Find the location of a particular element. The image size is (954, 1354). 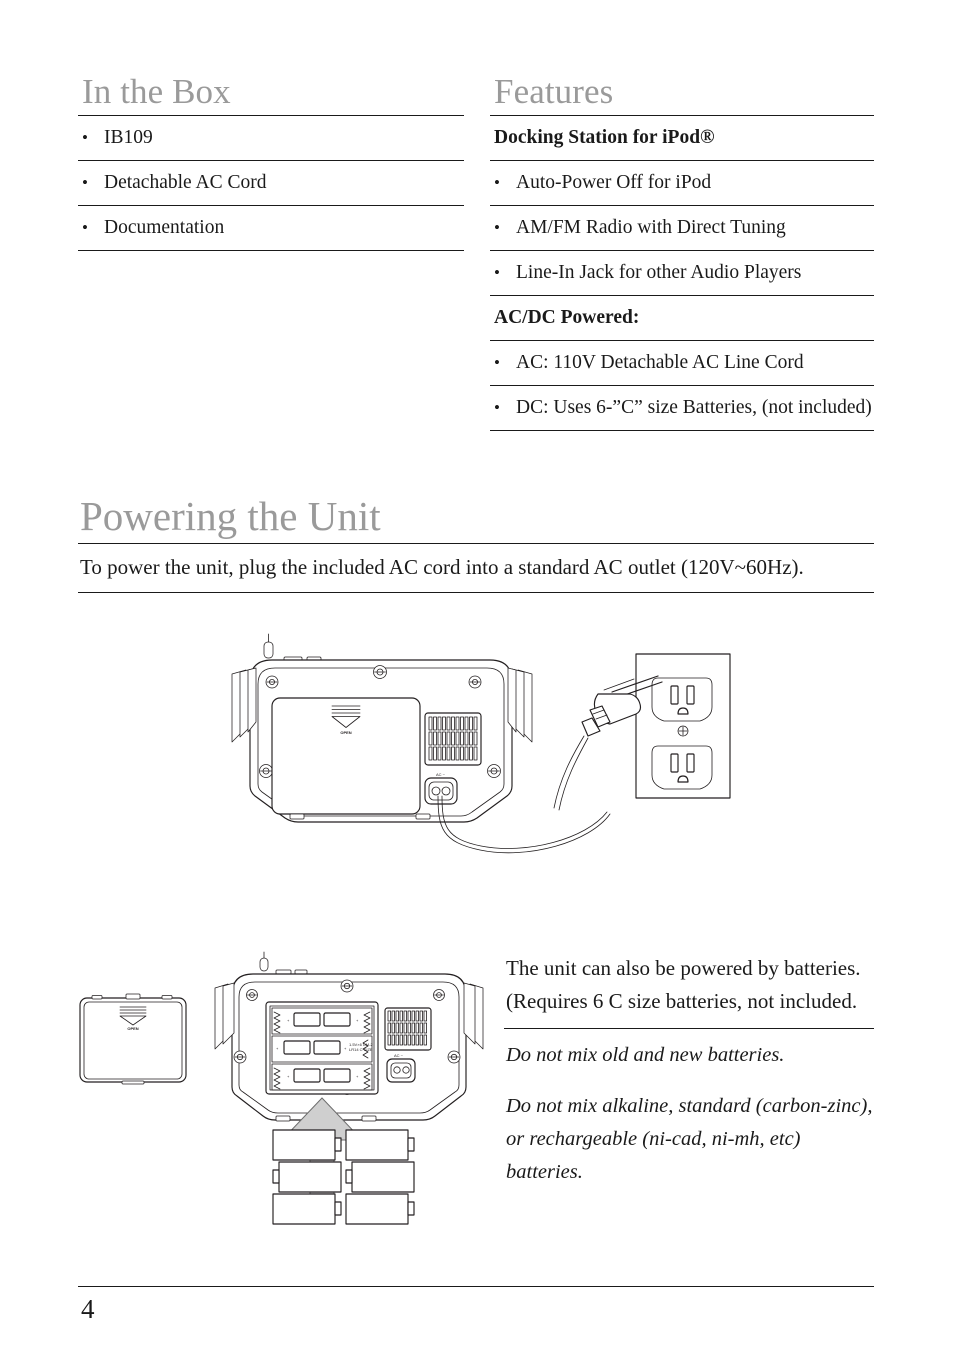

battery-compartment: + + + + 1.5V×6 UM-2 LR14 C SIZE + + is located at coordinates (322, 1048).